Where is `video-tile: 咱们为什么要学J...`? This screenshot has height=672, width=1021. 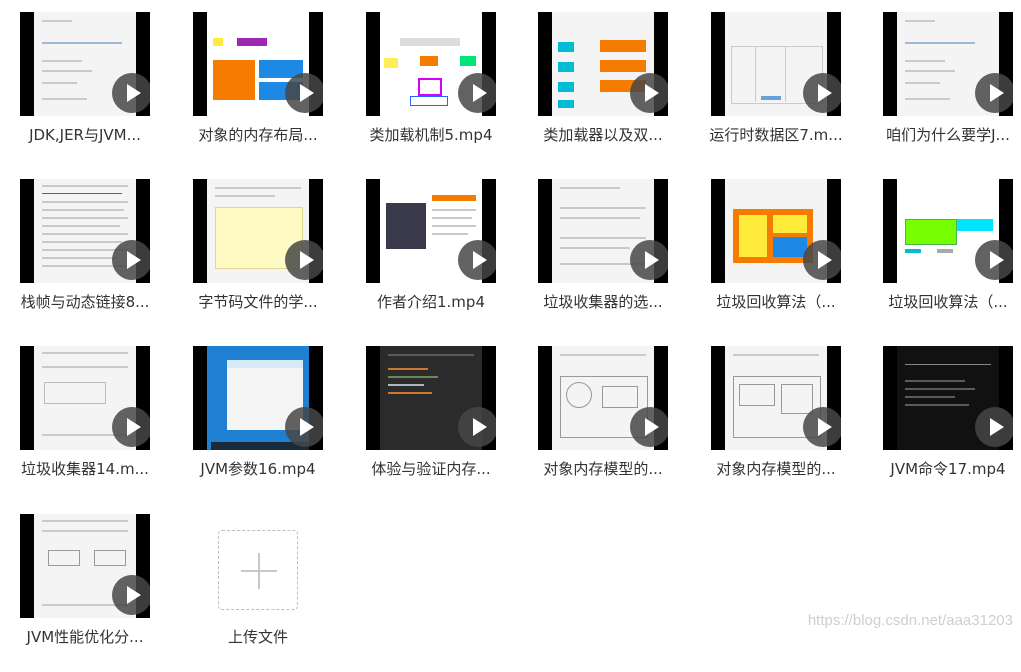 video-tile: 咱们为什么要学J... is located at coordinates (952, 91).